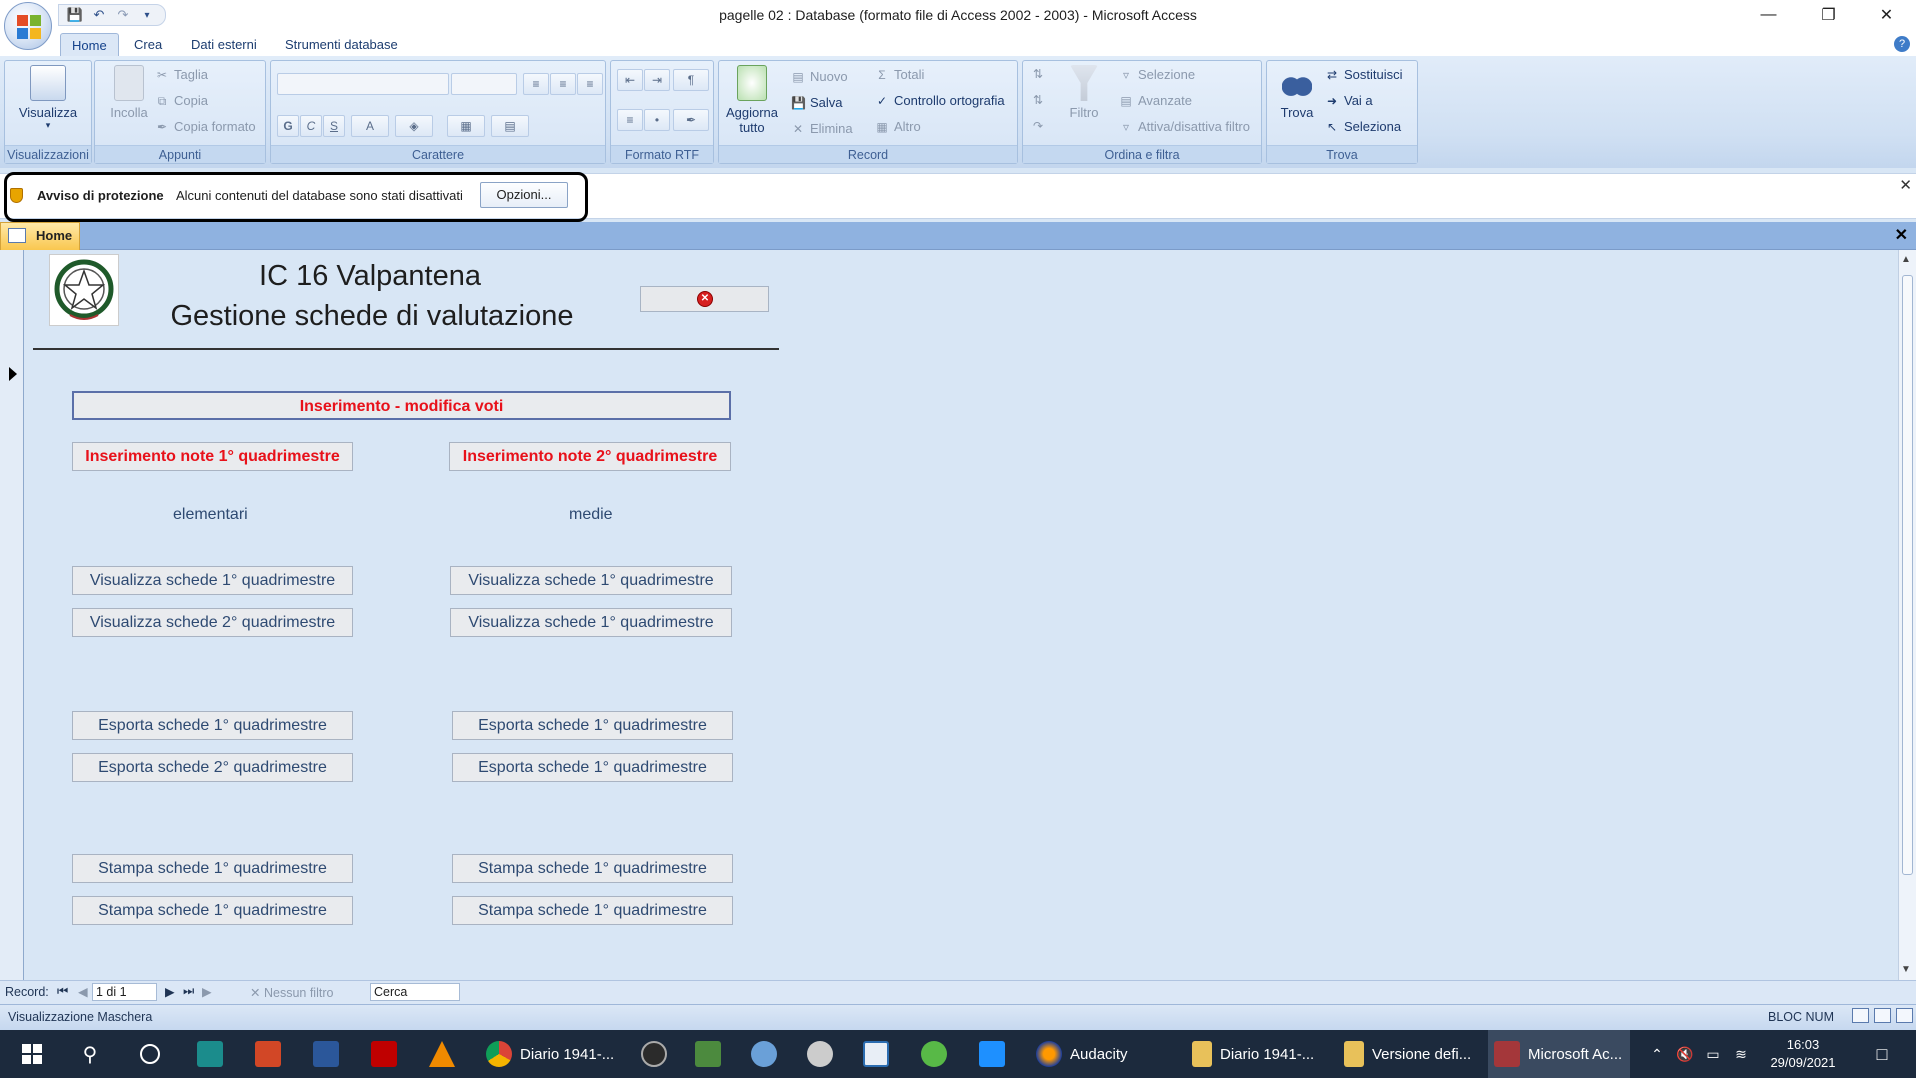 This screenshot has height=1078, width=1916. Describe the element at coordinates (819, 76) in the screenshot. I see `new-record-button: ▤ Nuovo` at that location.